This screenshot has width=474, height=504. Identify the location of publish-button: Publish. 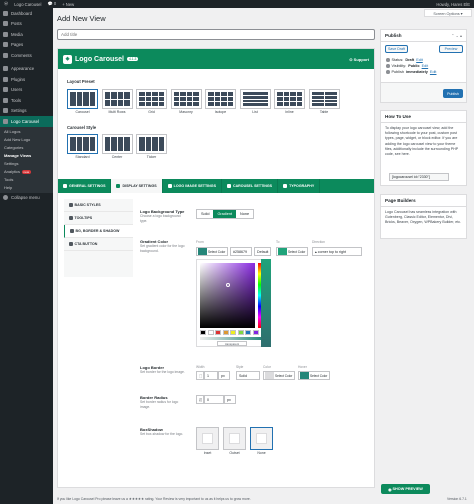
(453, 93).